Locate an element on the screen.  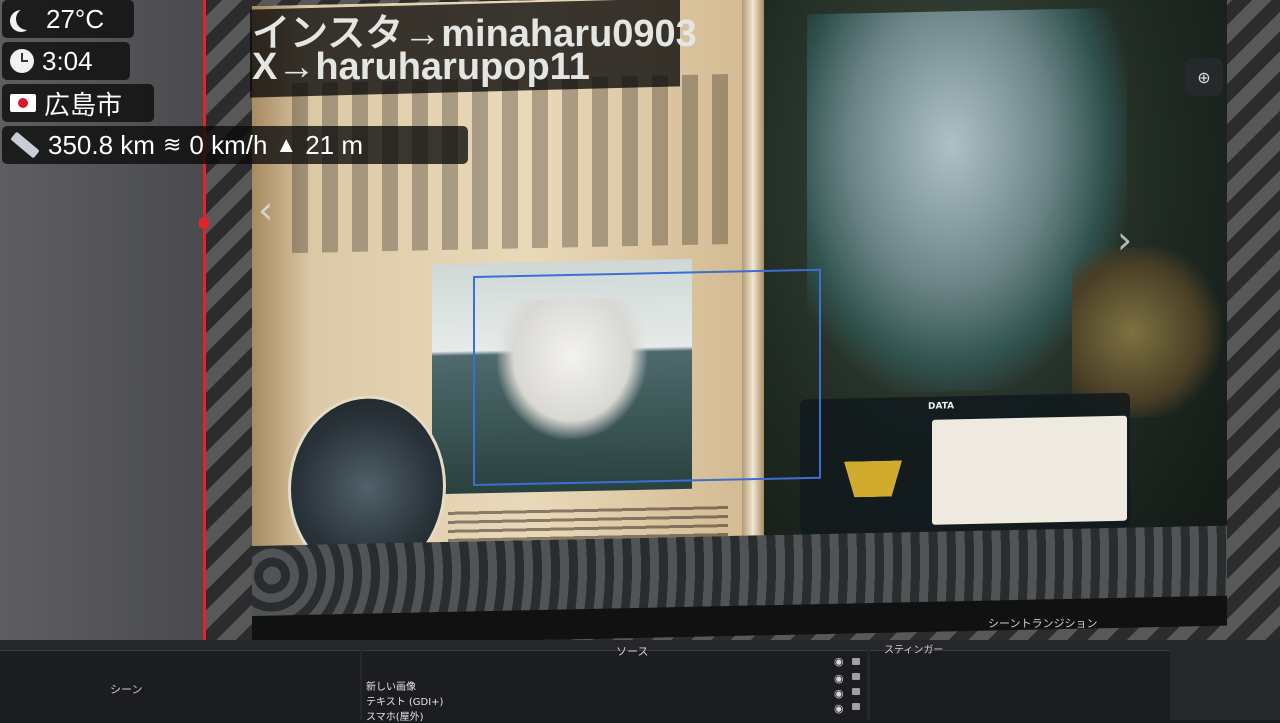
distance: 350.8 km is located at coordinates (101, 144).